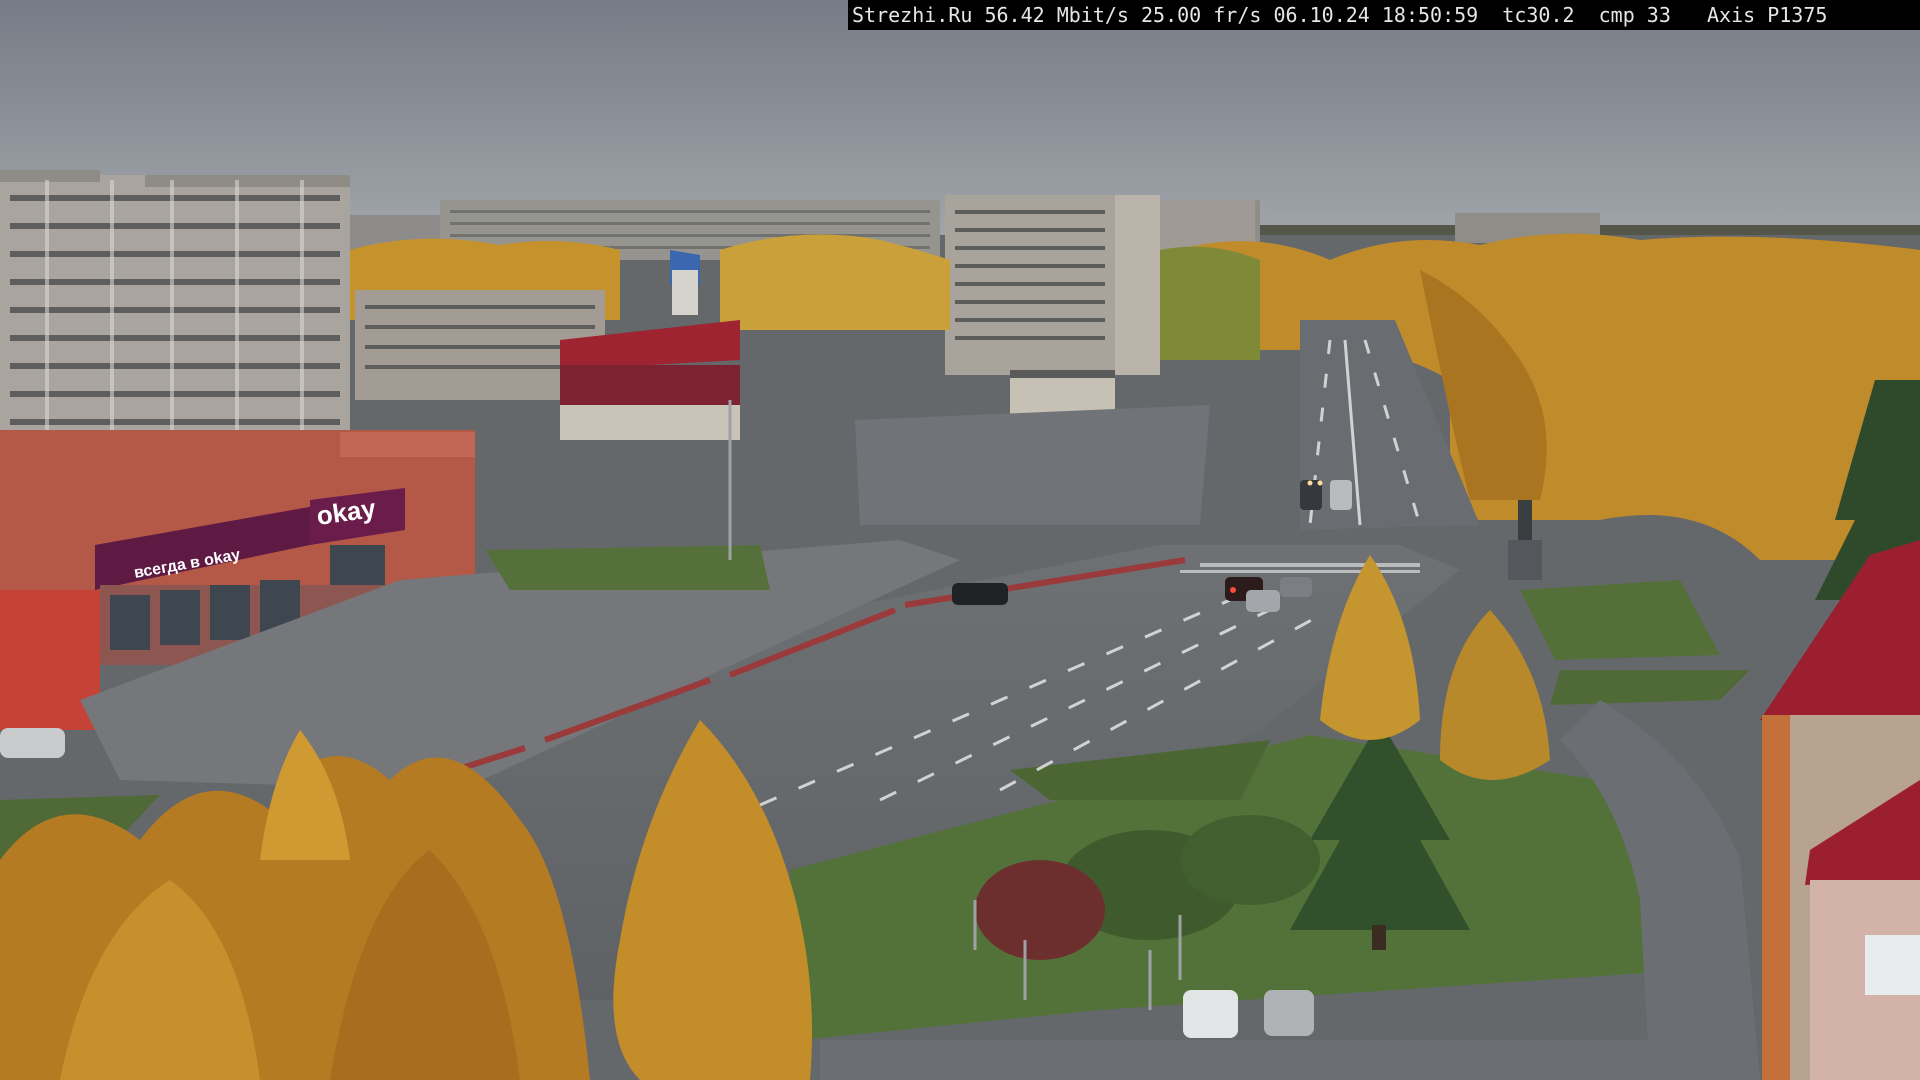 The height and width of the screenshot is (1080, 1920). Describe the element at coordinates (1634, 15) in the screenshot. I see `overlay-cmp: cmp 33` at that location.